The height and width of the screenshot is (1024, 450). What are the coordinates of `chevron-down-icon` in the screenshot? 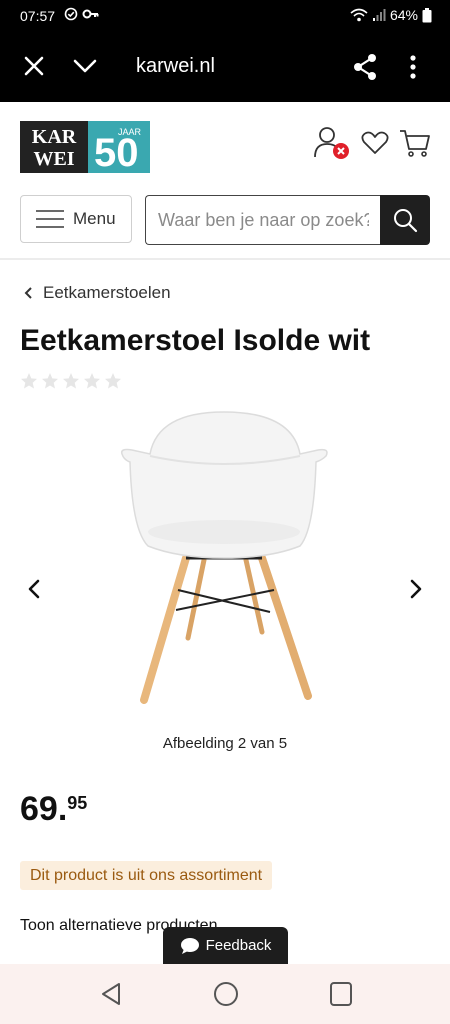 It's located at (85, 66).